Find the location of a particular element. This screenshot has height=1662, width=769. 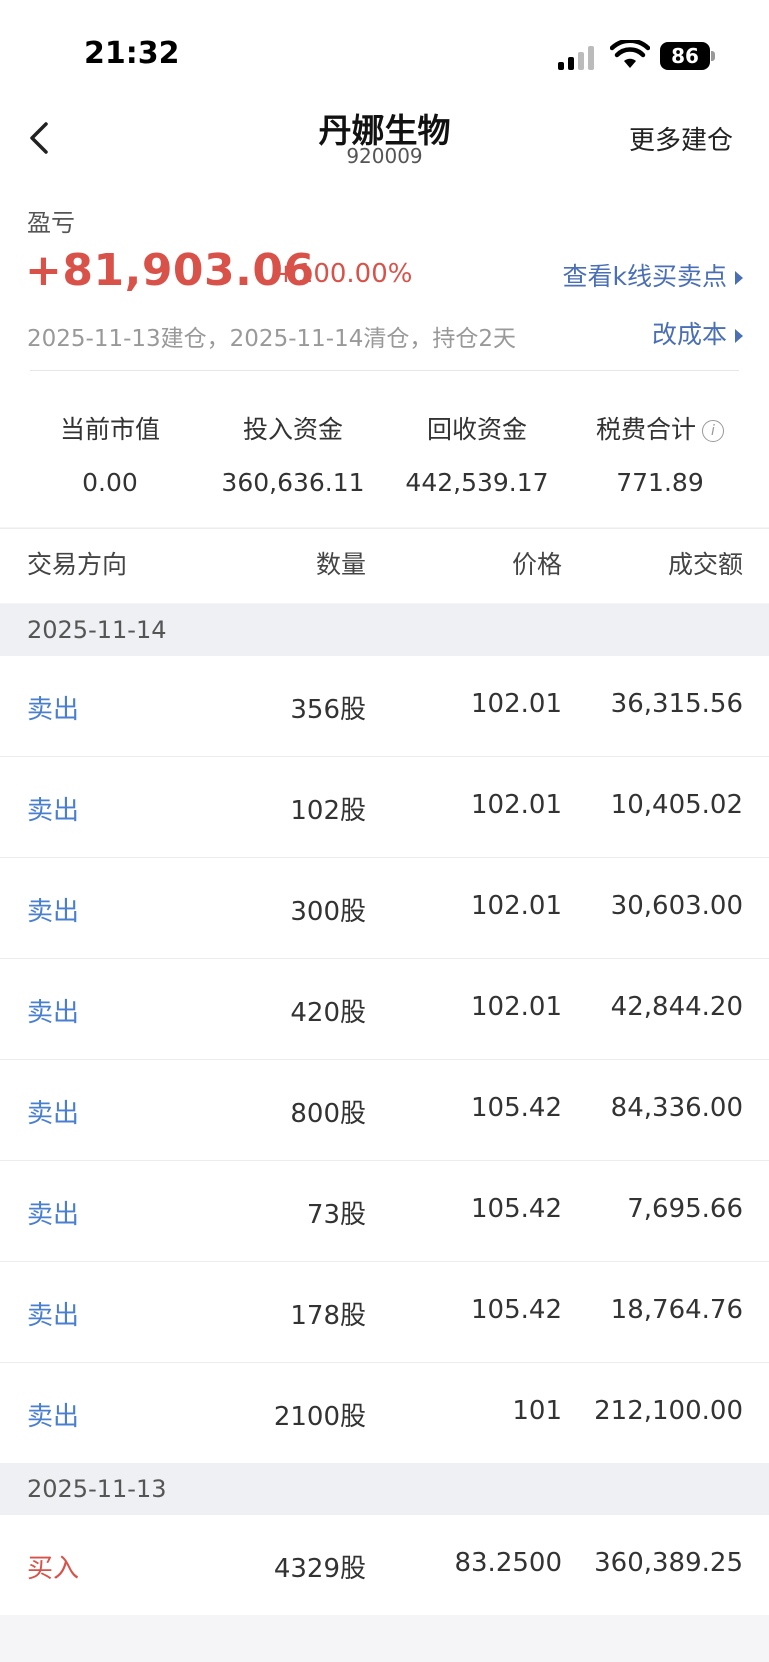

header-price: 价格 is located at coordinates (536, 564).